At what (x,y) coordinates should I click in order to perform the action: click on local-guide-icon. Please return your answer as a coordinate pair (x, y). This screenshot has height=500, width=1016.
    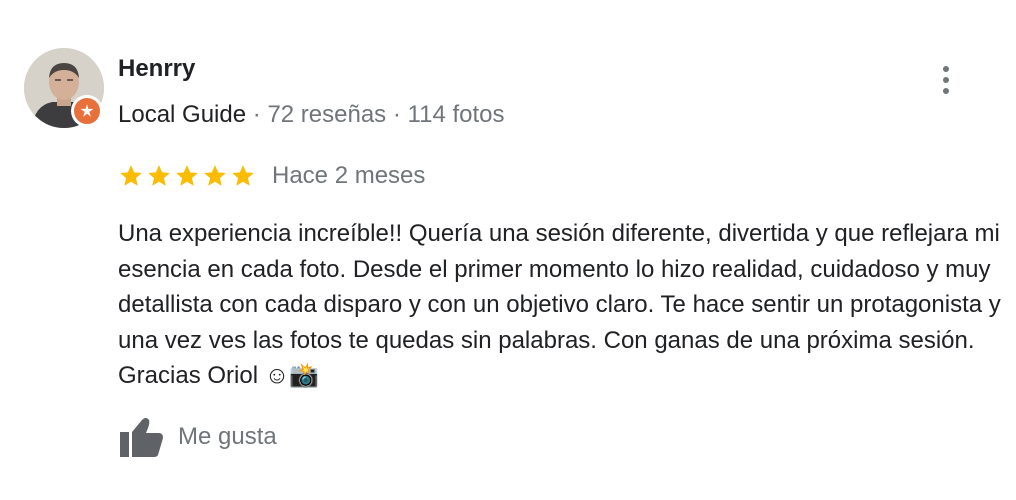
    Looking at the image, I should click on (87, 111).